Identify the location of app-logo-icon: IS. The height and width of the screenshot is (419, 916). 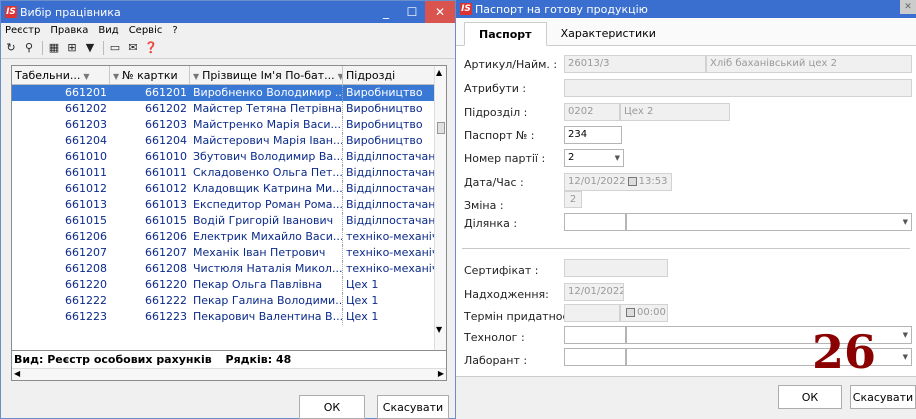
(11, 12).